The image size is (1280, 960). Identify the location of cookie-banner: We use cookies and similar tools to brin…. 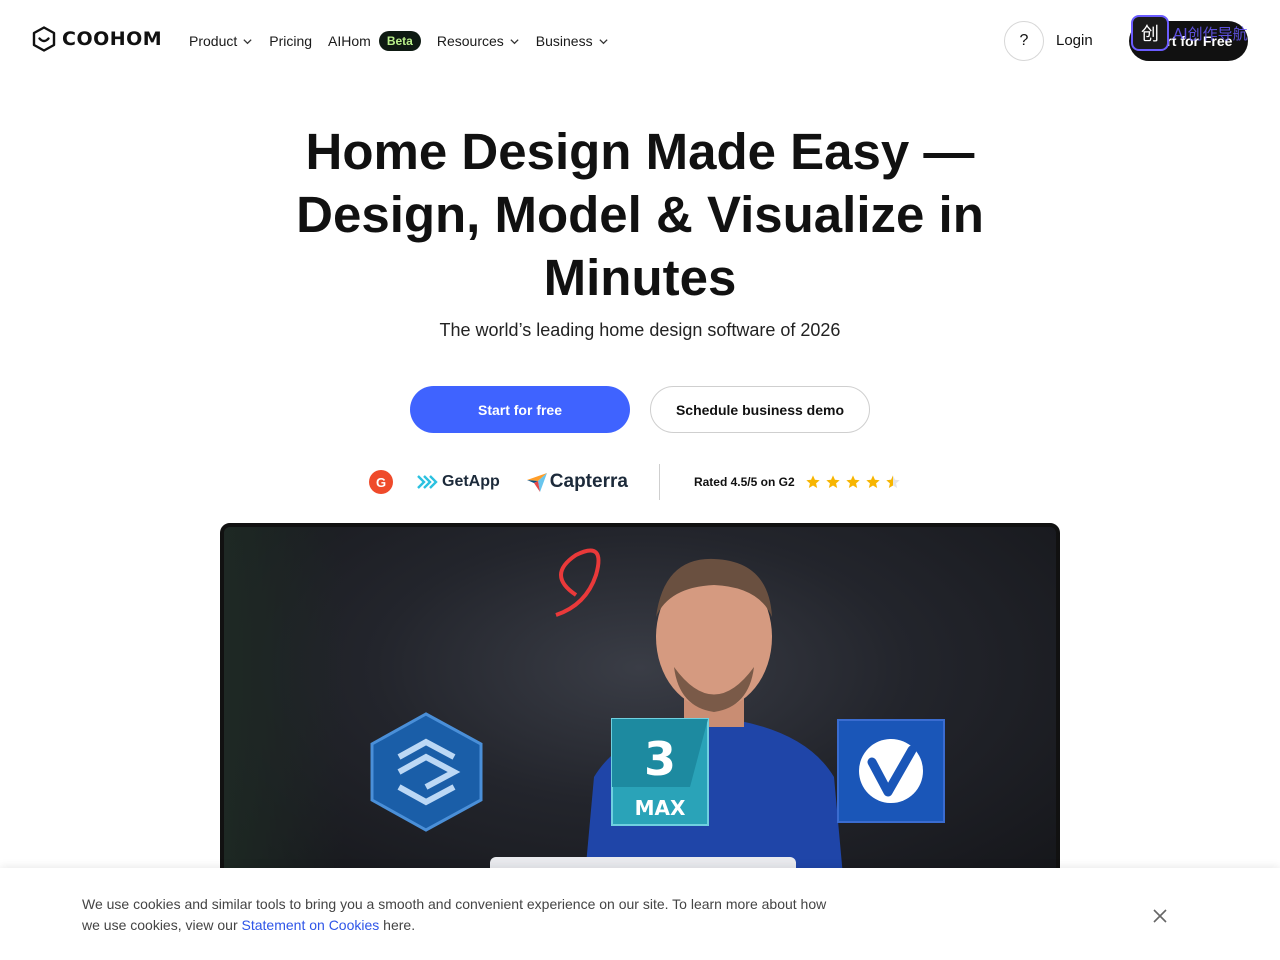
(640, 914).